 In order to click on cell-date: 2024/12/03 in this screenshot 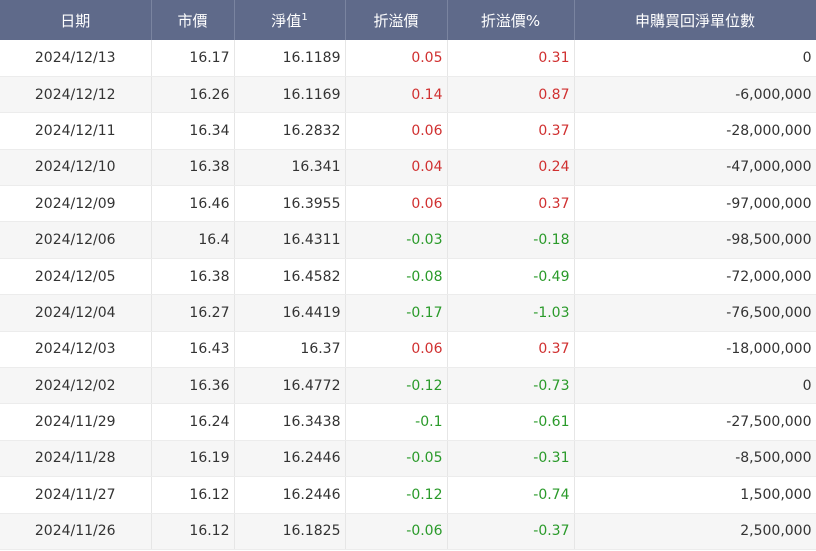, I will do `click(76, 350)`.